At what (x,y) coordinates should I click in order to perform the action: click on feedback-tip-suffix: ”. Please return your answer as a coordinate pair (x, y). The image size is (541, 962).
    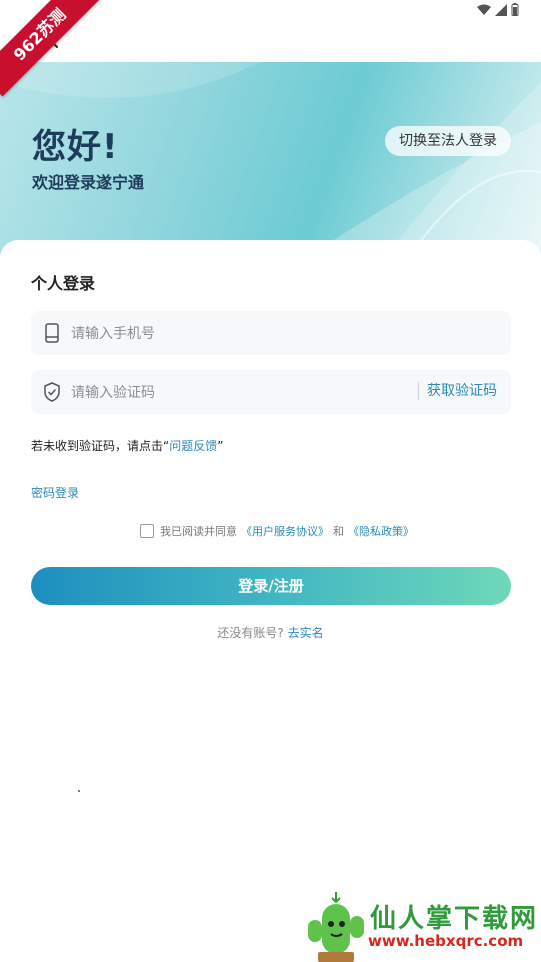
    Looking at the image, I should click on (220, 446).